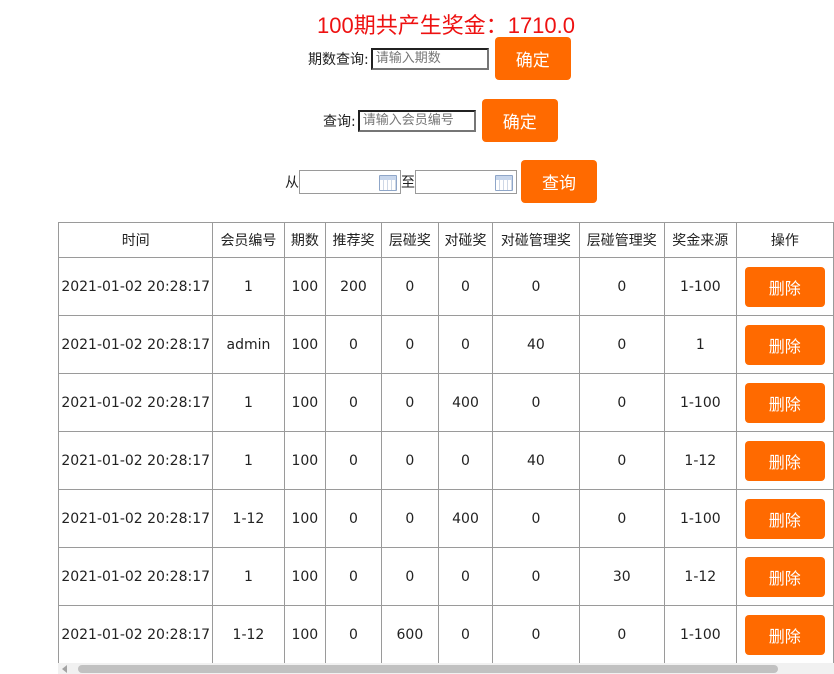 The width and height of the screenshot is (834, 674). Describe the element at coordinates (519, 120) in the screenshot. I see `member-search-confirm-button: 确定` at that location.